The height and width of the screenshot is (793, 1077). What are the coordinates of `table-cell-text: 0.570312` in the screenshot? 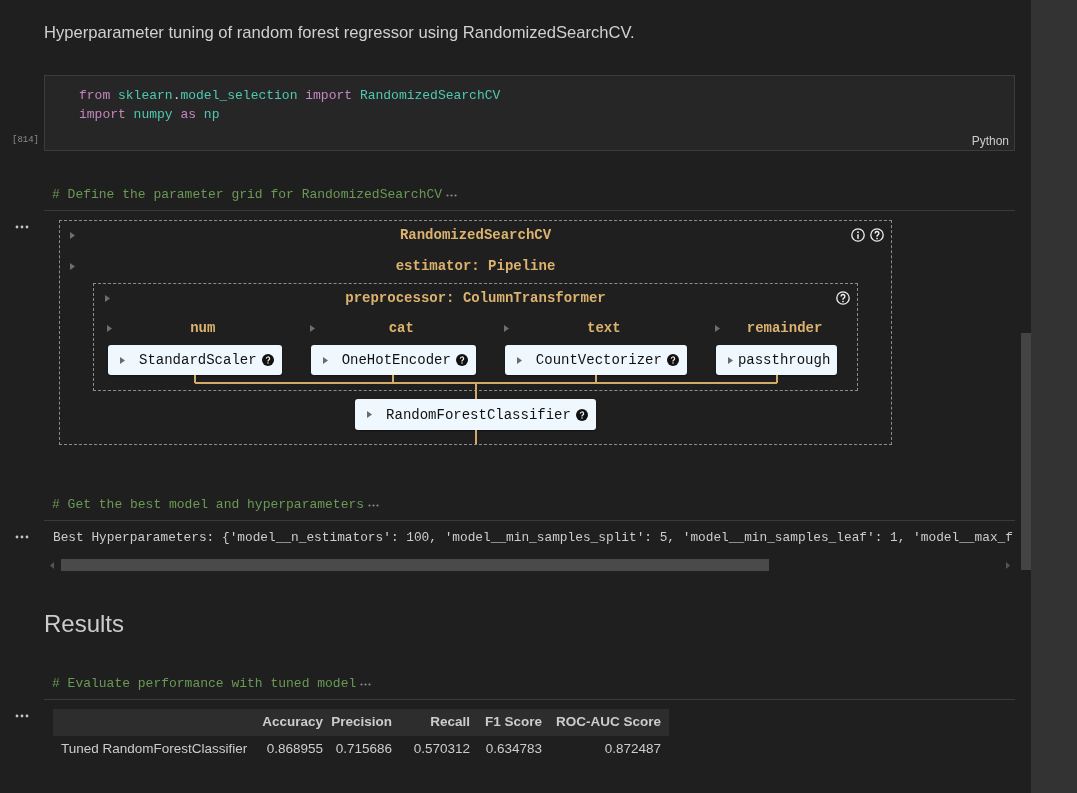 It's located at (441, 748).